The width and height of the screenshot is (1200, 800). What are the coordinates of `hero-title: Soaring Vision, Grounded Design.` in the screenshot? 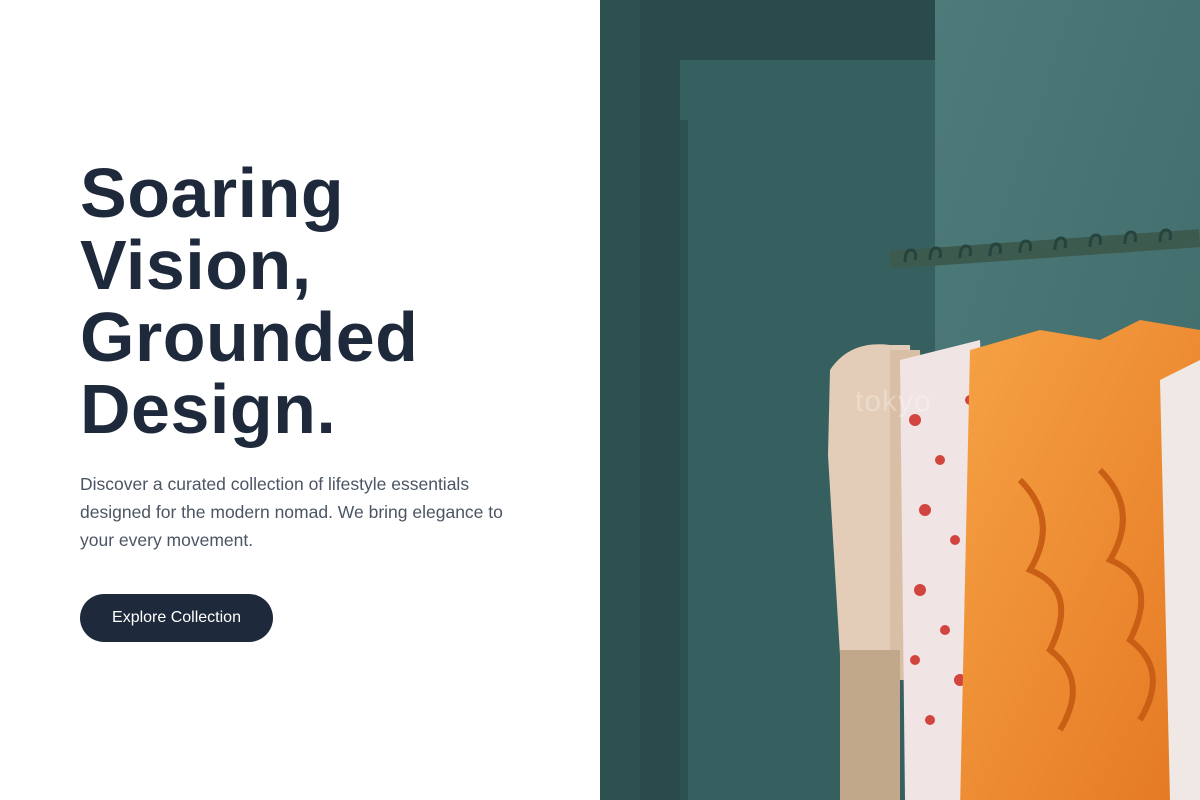 It's located at (320, 301).